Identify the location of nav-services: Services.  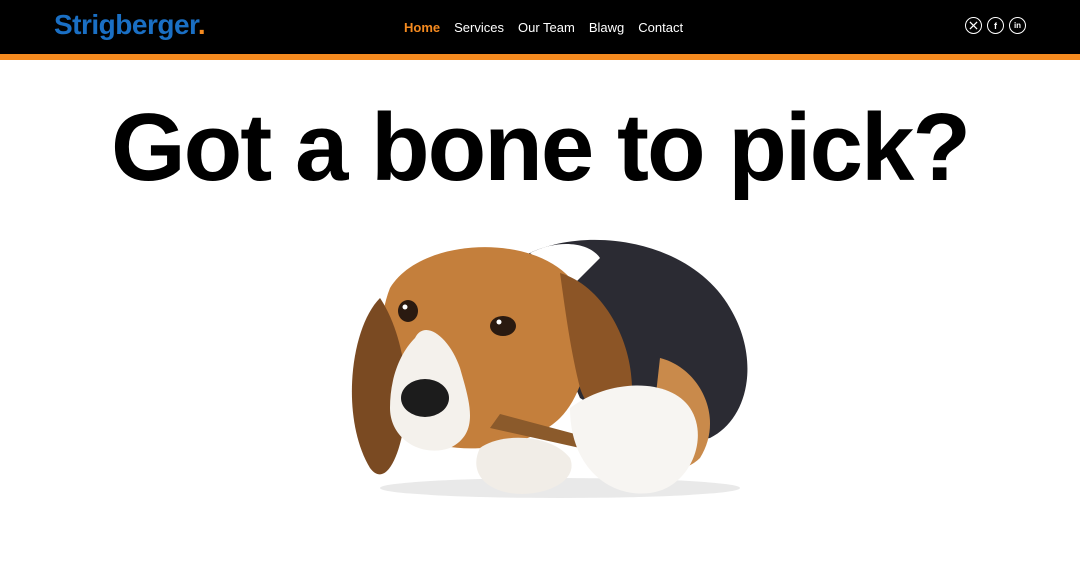
(479, 27).